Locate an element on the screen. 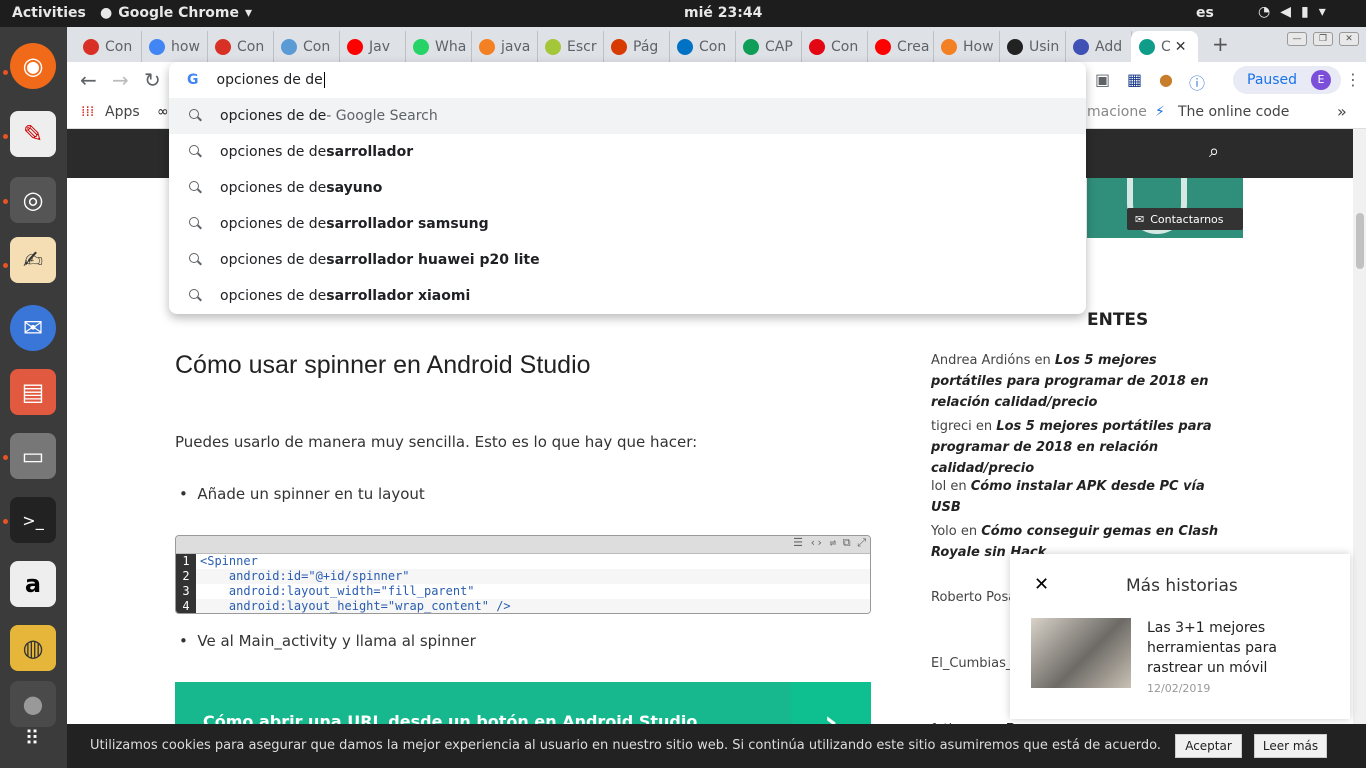 The width and height of the screenshot is (1366, 768). google-icon: G is located at coordinates (193, 80).